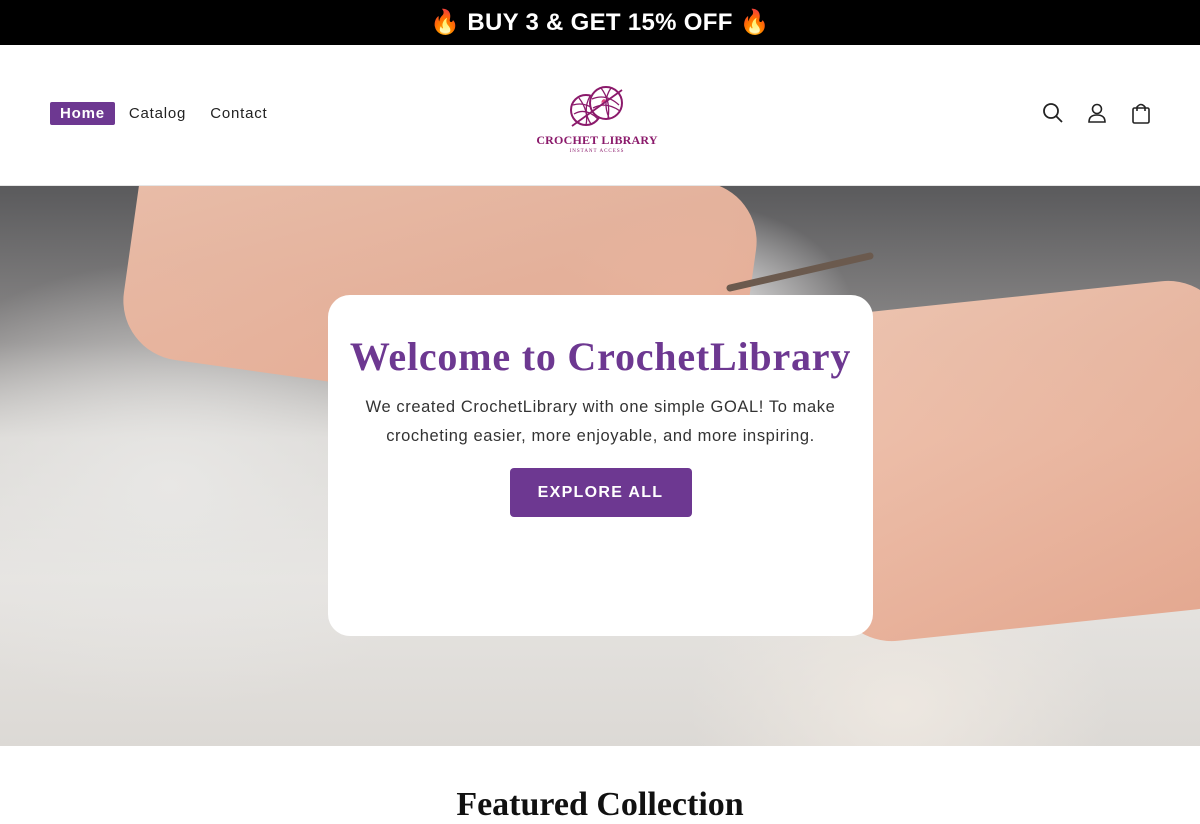  I want to click on announcement-bar: 🔥 BUY 3 & GET 15% OFF 🔥, so click(600, 22).